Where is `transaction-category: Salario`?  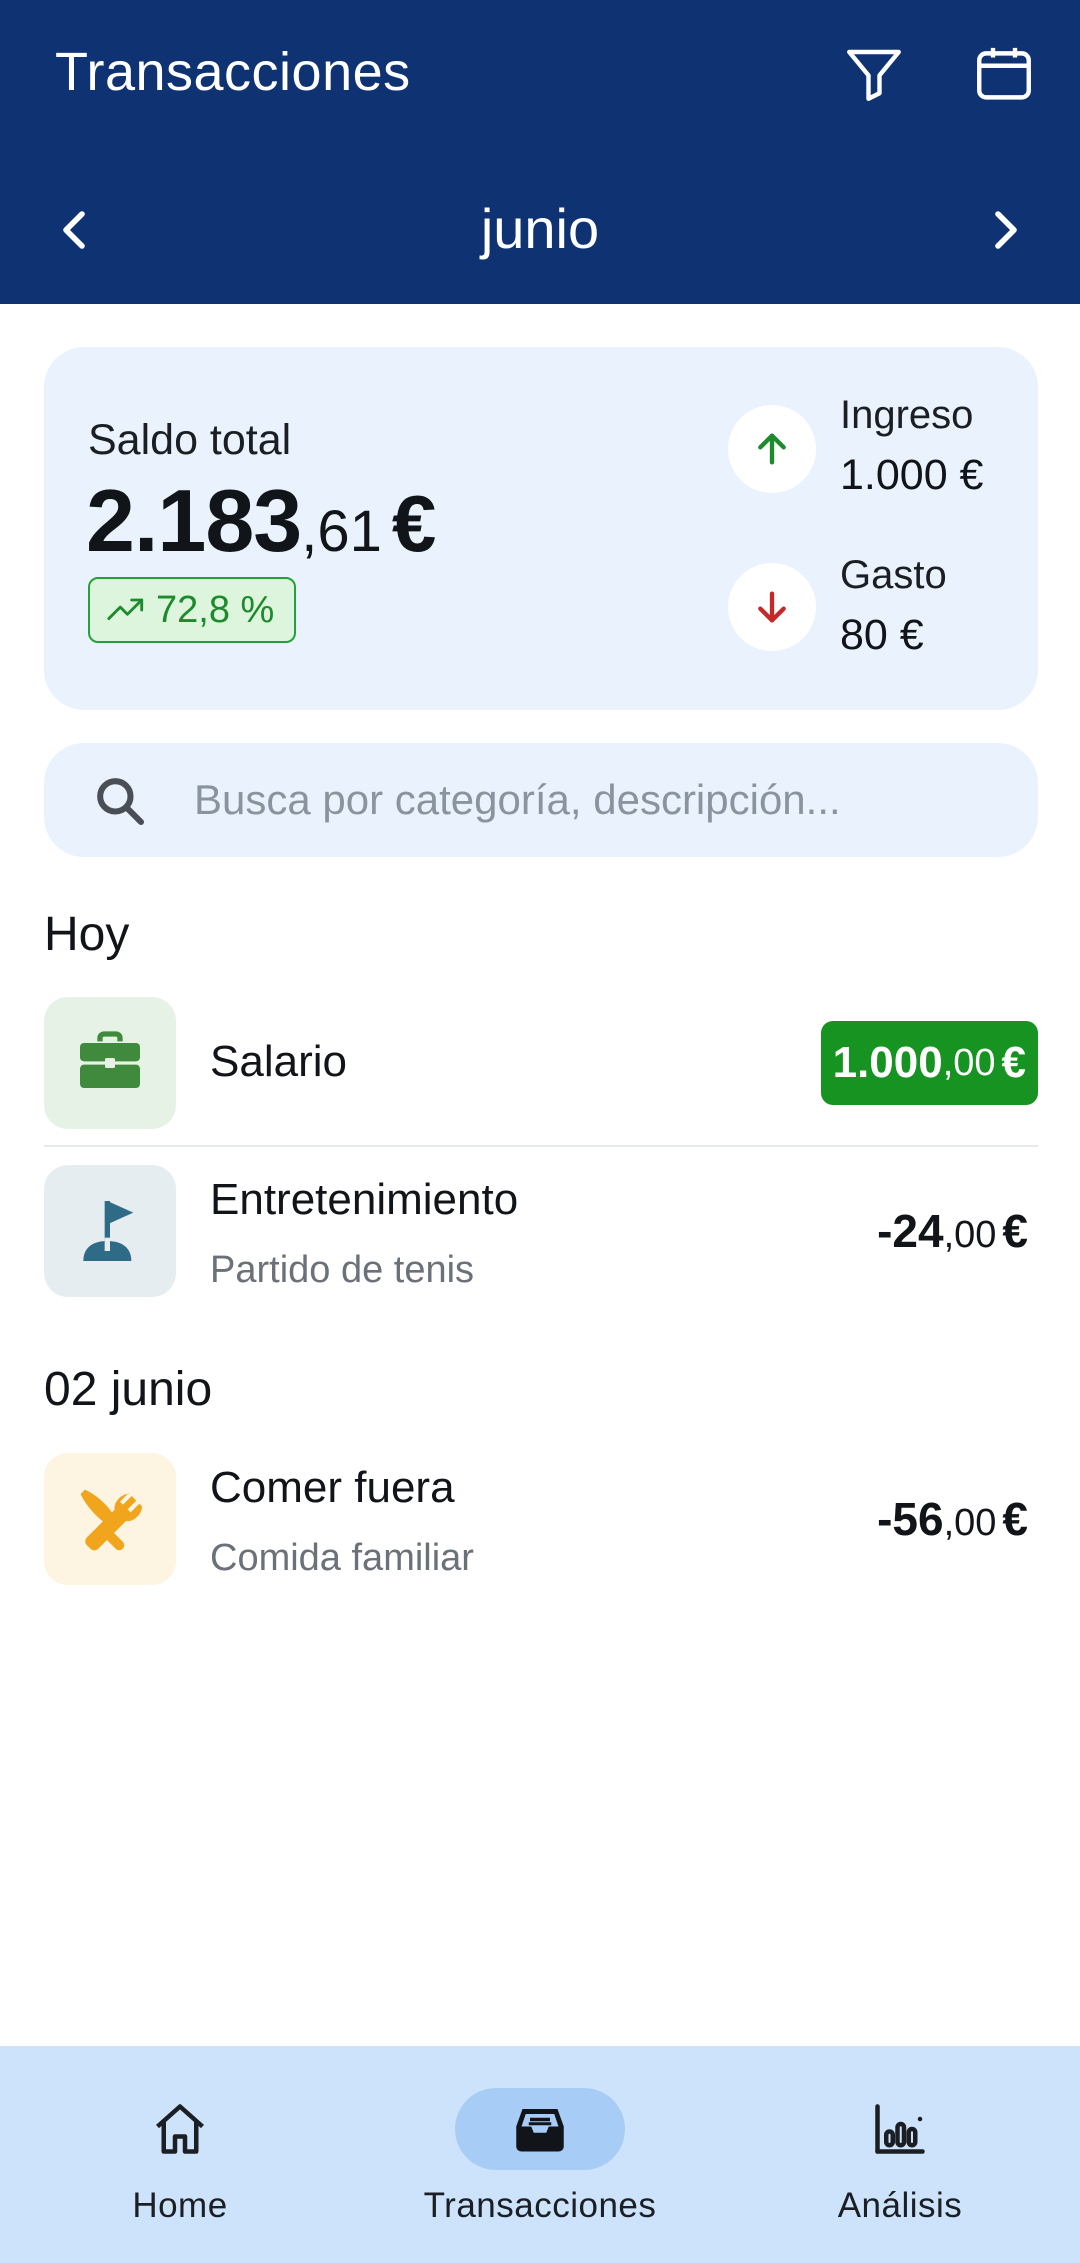
transaction-category: Salario is located at coordinates (278, 1061).